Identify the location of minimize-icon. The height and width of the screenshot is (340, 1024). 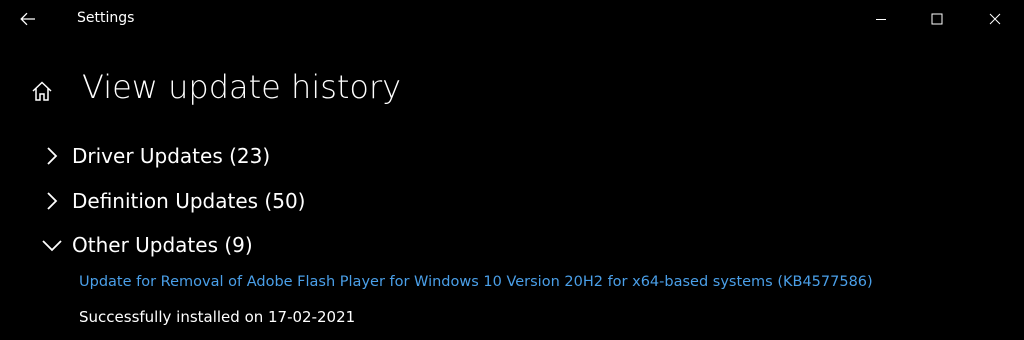
(881, 19).